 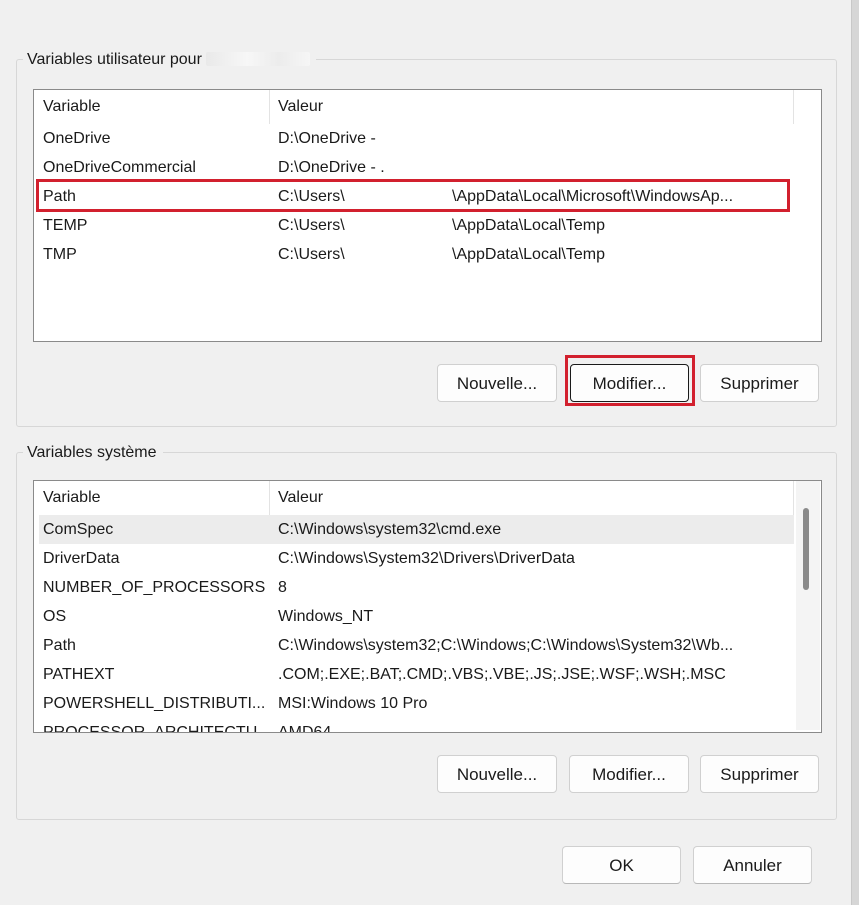 What do you see at coordinates (65, 225) in the screenshot?
I see `variable-name: TEMP` at bounding box center [65, 225].